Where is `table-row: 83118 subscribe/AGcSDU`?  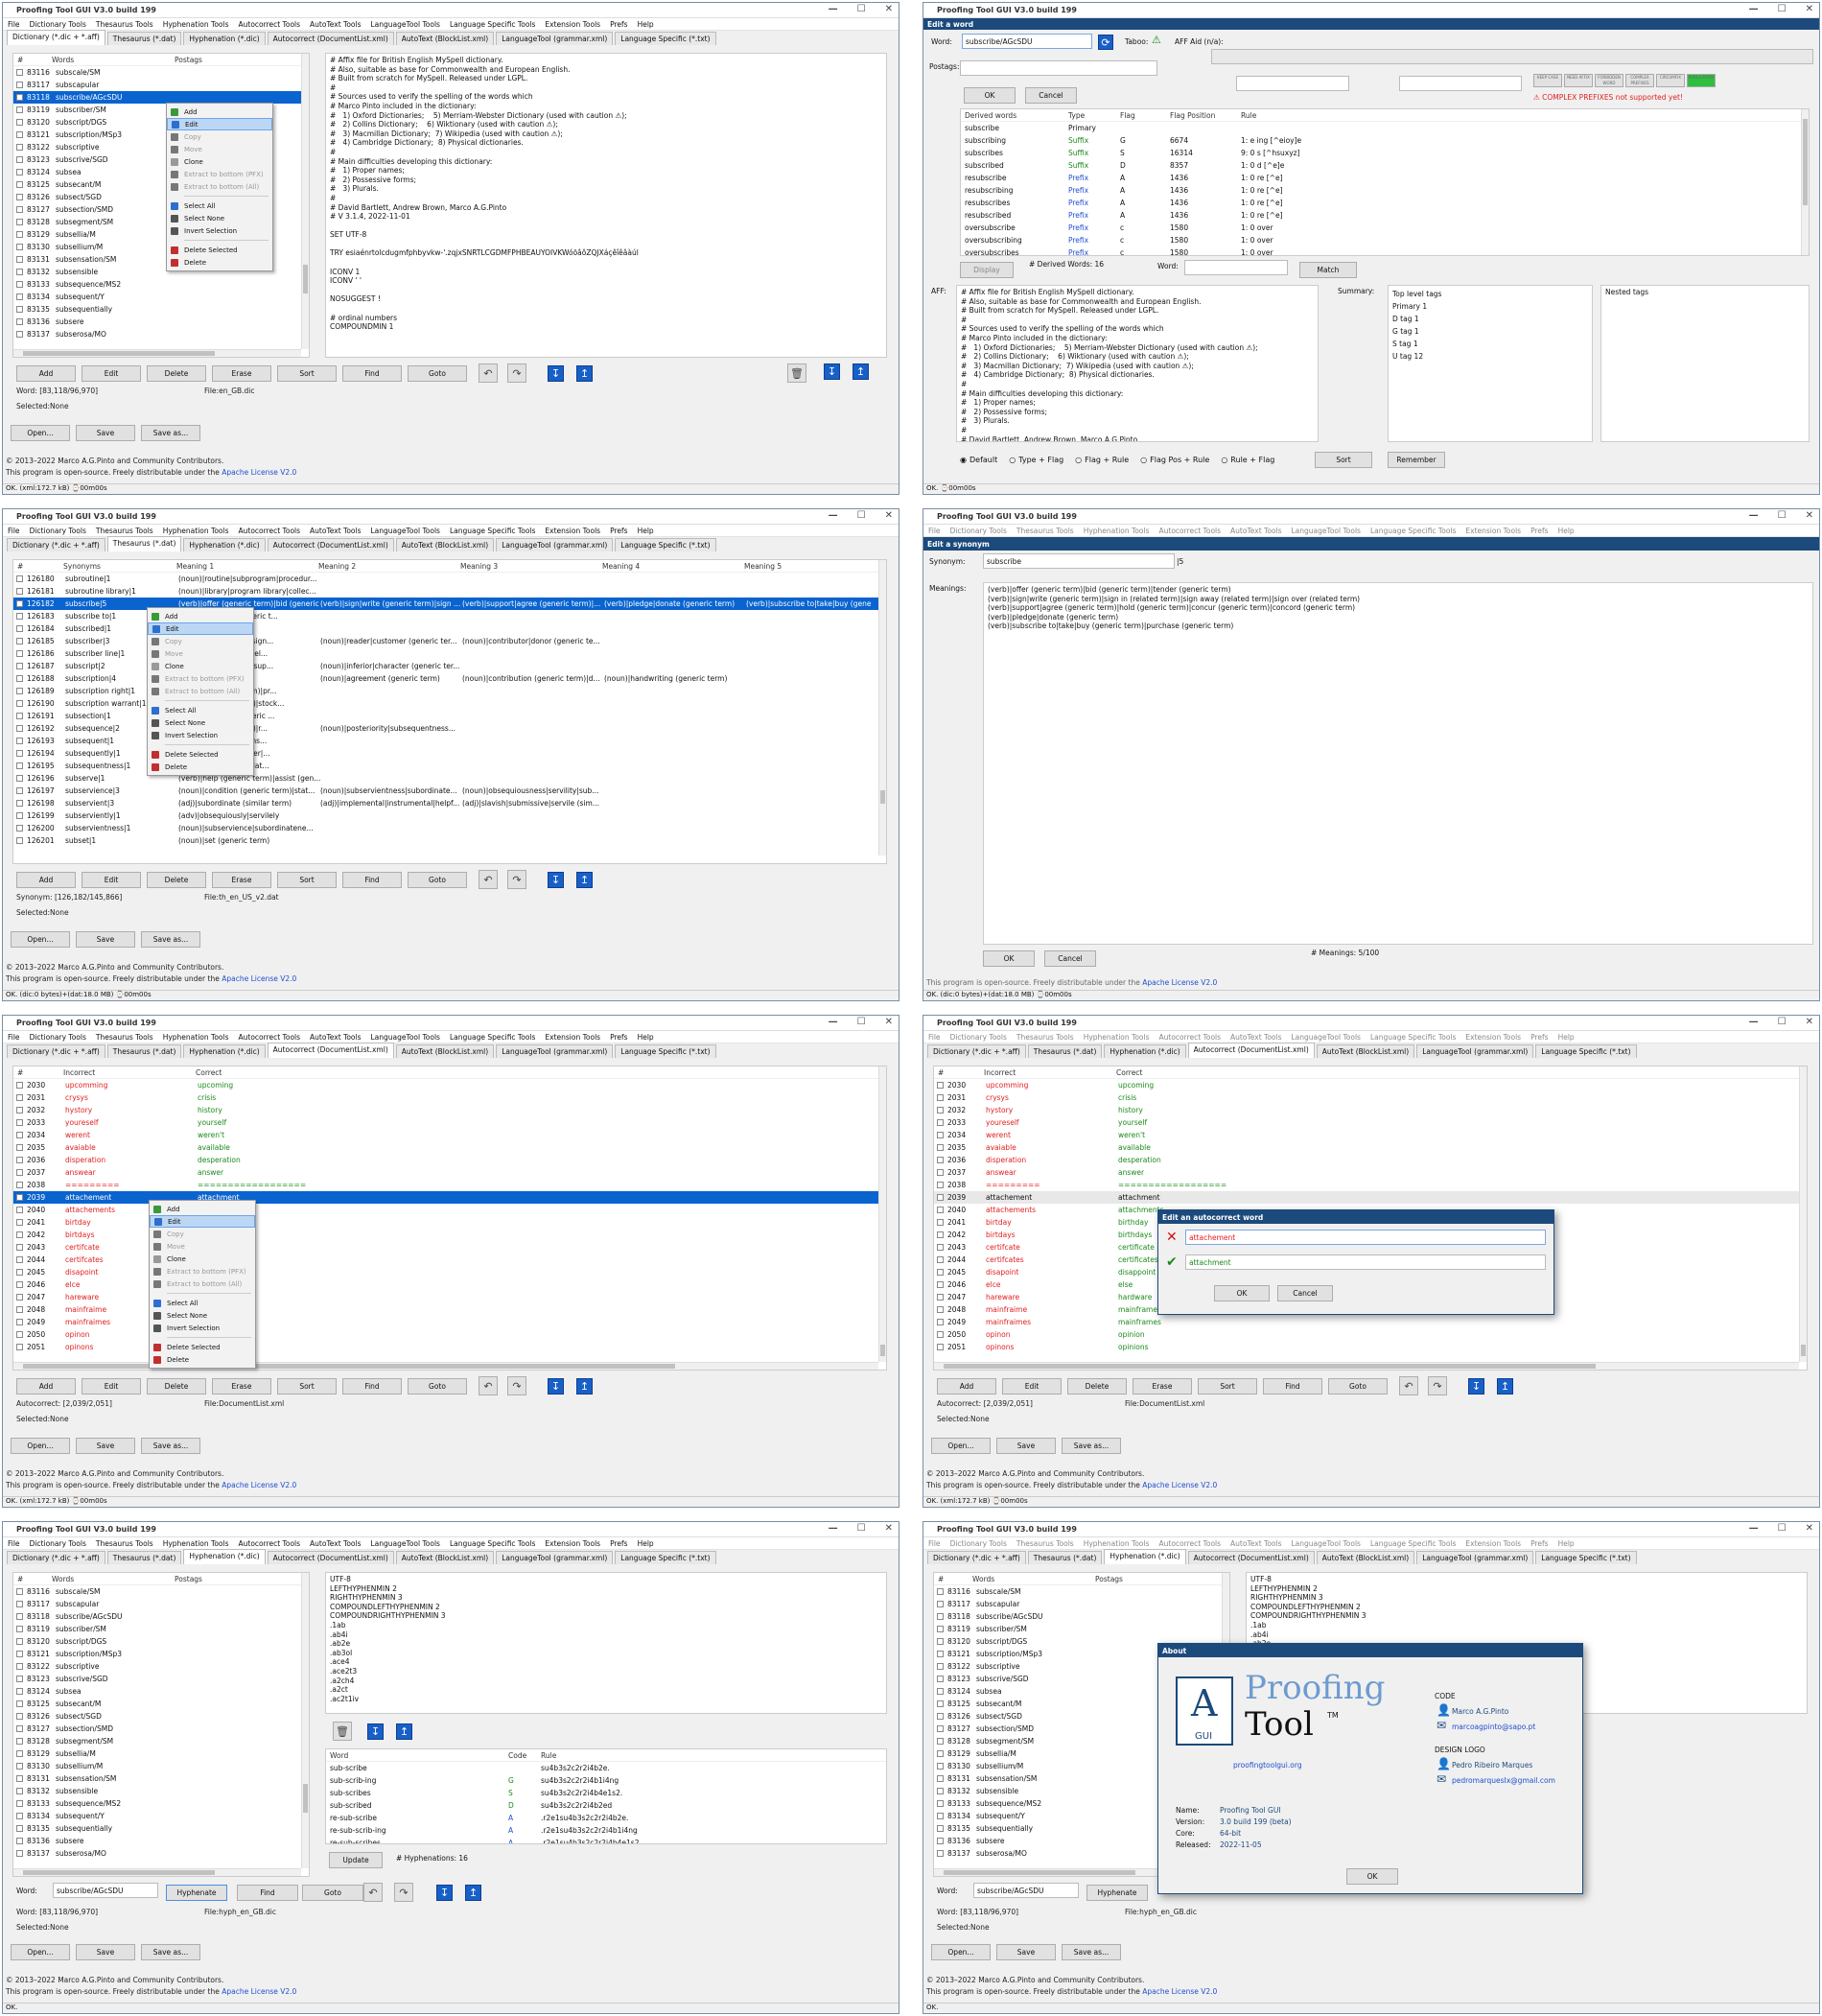
table-row: 83118 subscribe/AGcSDU is located at coordinates (1081, 1616).